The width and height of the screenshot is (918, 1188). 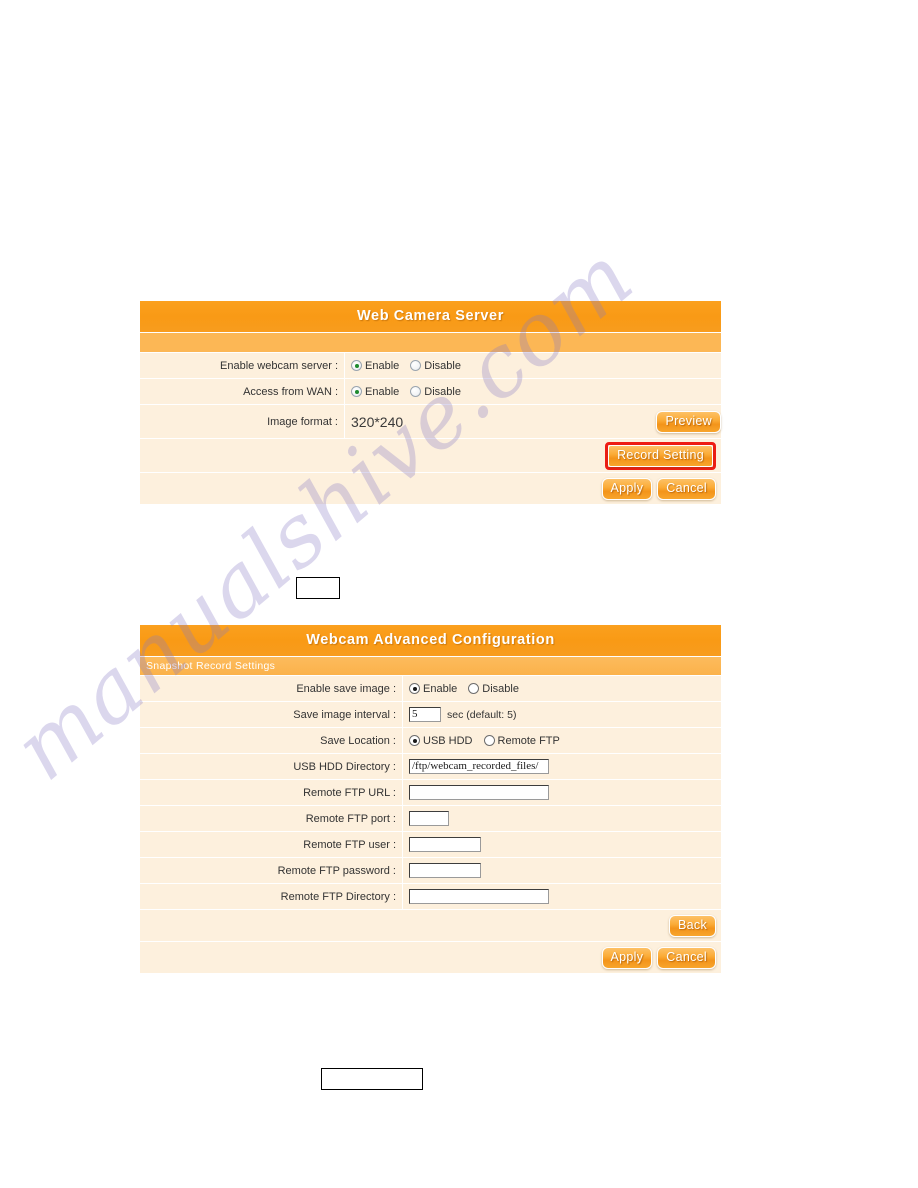 I want to click on remote-ftp-directory-input, so click(x=479, y=896).